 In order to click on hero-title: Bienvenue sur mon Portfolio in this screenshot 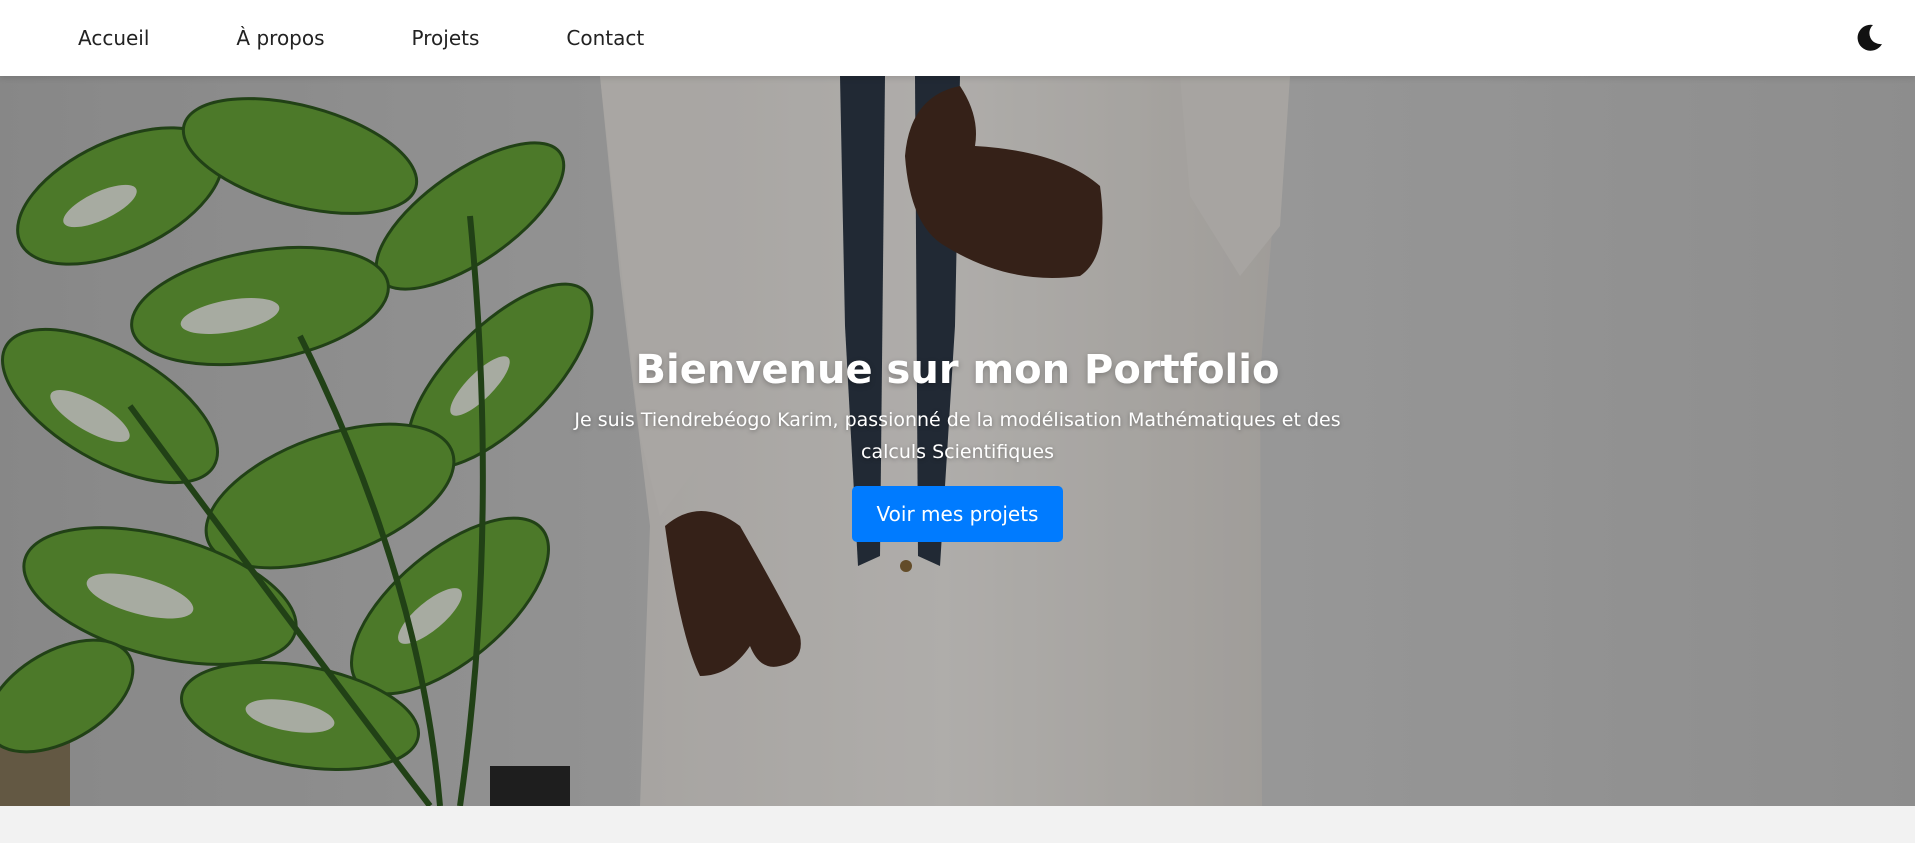, I will do `click(957, 370)`.